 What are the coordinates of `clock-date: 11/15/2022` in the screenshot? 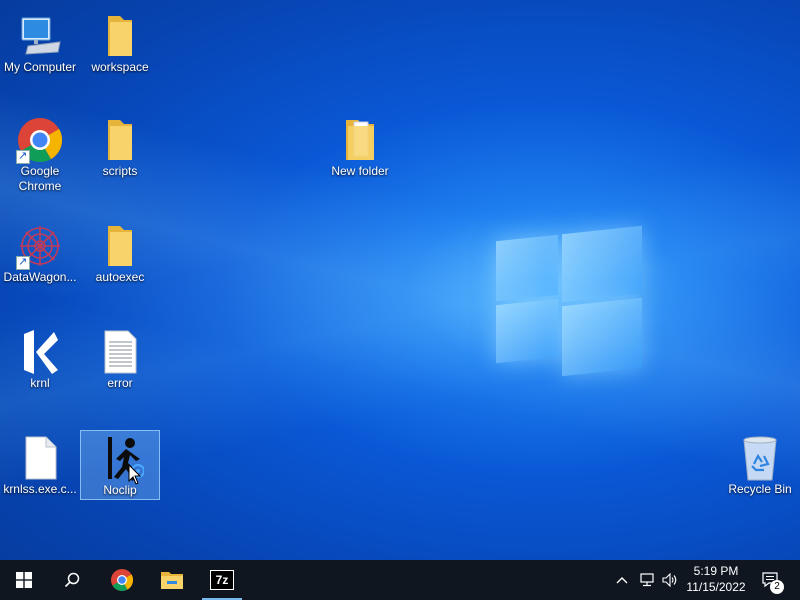 It's located at (716, 587).